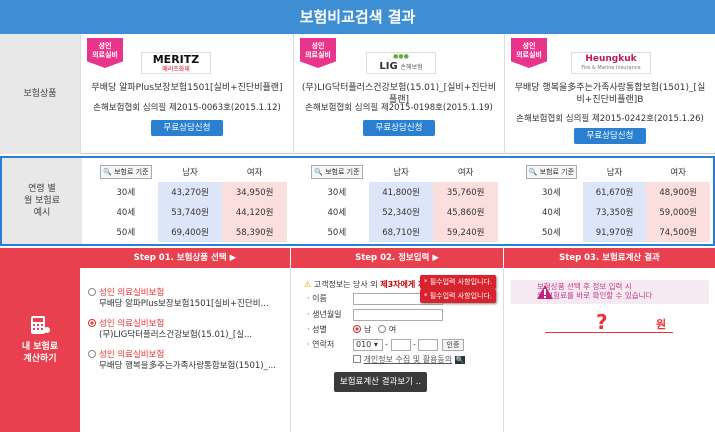 The height and width of the screenshot is (432, 715). I want to click on birth-label: · 생년월일, so click(324, 314).